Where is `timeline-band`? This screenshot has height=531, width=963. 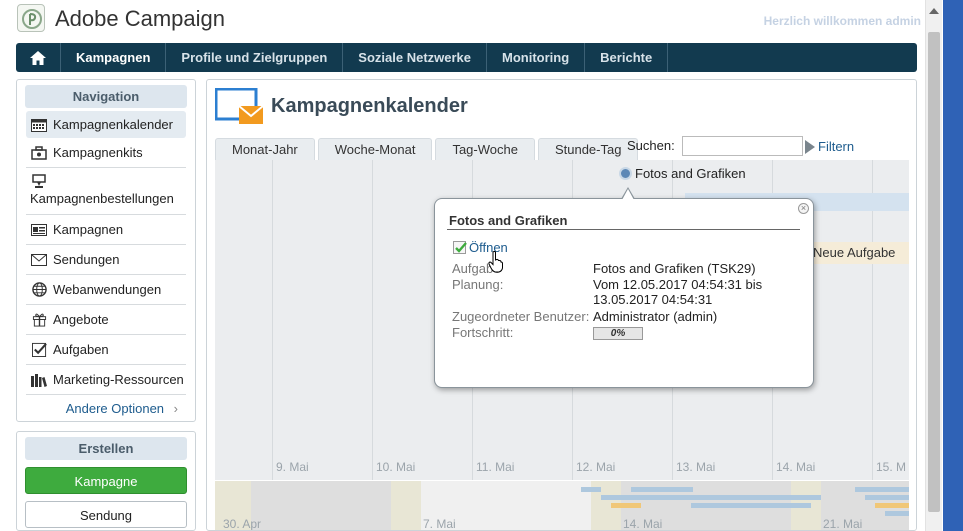
timeline-band is located at coordinates (406, 505).